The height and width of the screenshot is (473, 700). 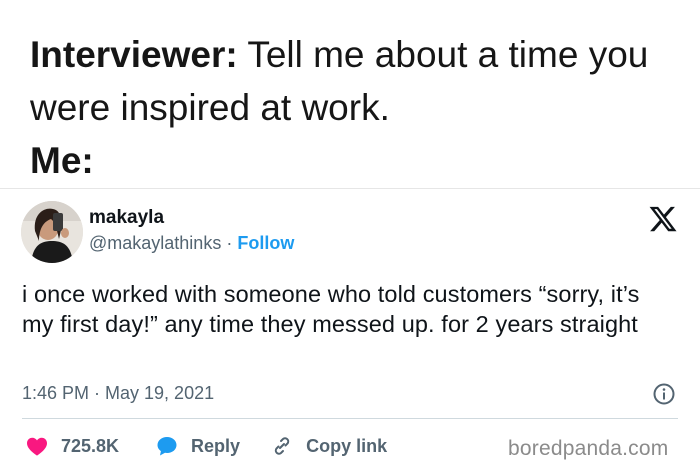 What do you see at coordinates (155, 243) in the screenshot?
I see `handle: @makaylathinks` at bounding box center [155, 243].